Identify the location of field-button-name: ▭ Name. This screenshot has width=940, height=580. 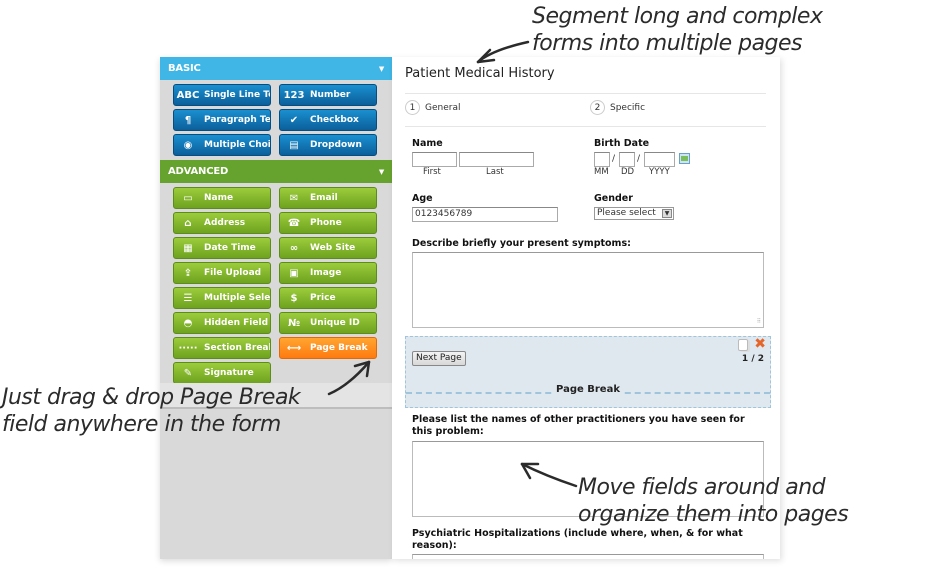
(222, 198).